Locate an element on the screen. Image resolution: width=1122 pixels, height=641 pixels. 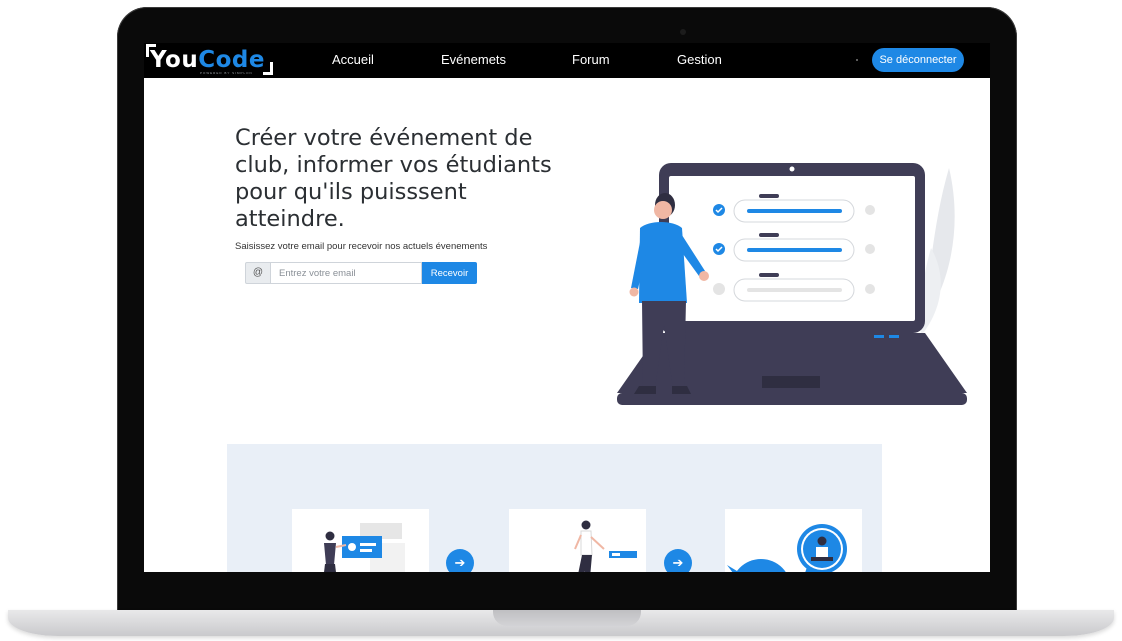
logo-bracket-left is located at coordinates (151, 50).